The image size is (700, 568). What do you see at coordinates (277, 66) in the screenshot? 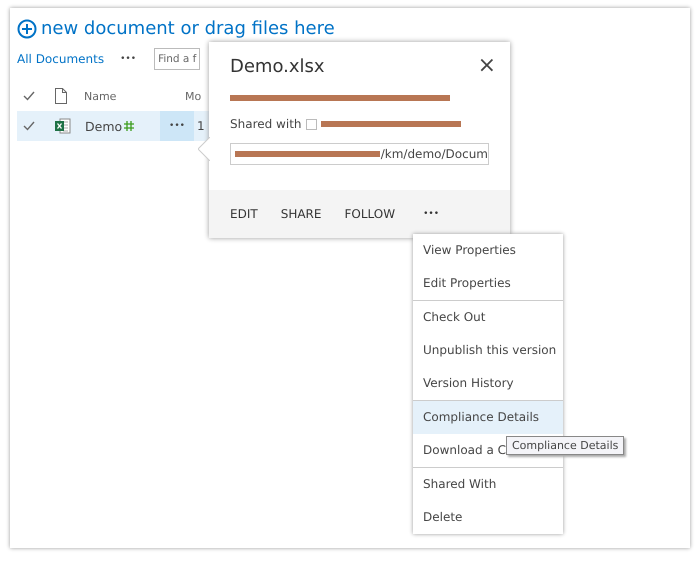
I see `callout-title: Demo.xlsx` at bounding box center [277, 66].